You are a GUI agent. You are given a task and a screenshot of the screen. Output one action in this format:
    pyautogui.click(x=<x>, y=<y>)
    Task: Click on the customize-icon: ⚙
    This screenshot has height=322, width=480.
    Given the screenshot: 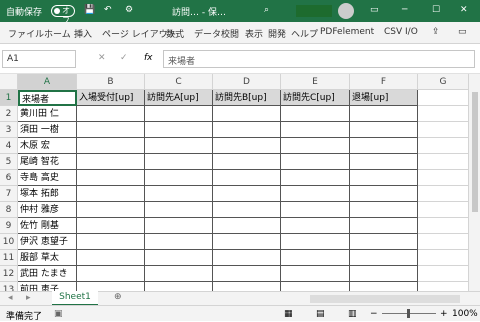 What is the action you would take?
    pyautogui.click(x=129, y=10)
    